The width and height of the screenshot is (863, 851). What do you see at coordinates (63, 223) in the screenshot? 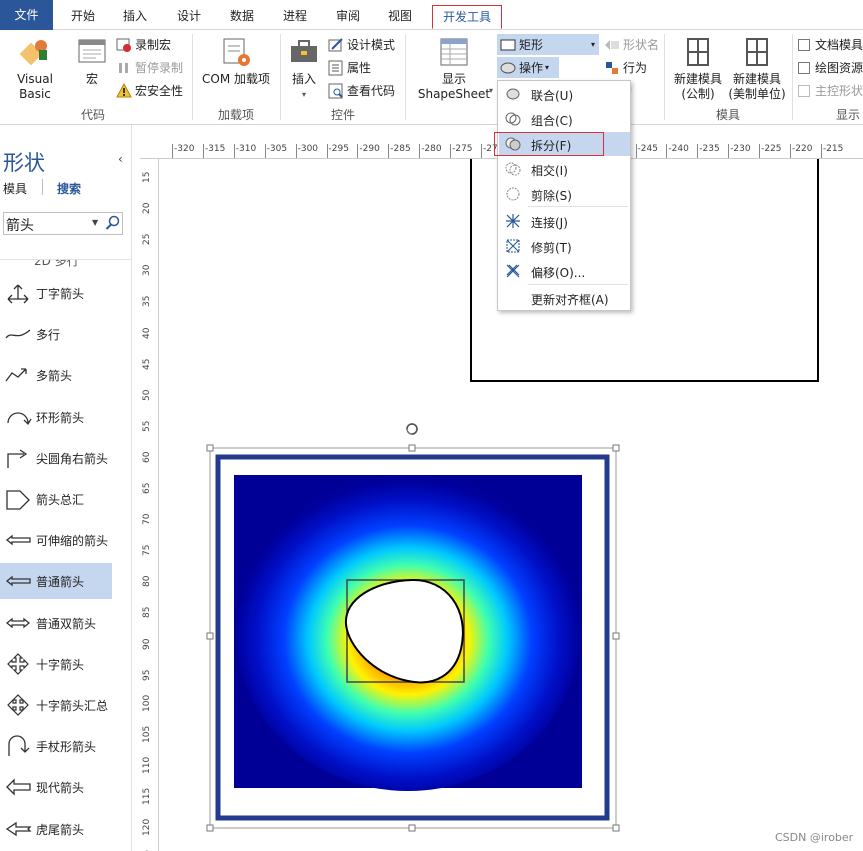
I see `shape-search-box: 箭头 ▼` at bounding box center [63, 223].